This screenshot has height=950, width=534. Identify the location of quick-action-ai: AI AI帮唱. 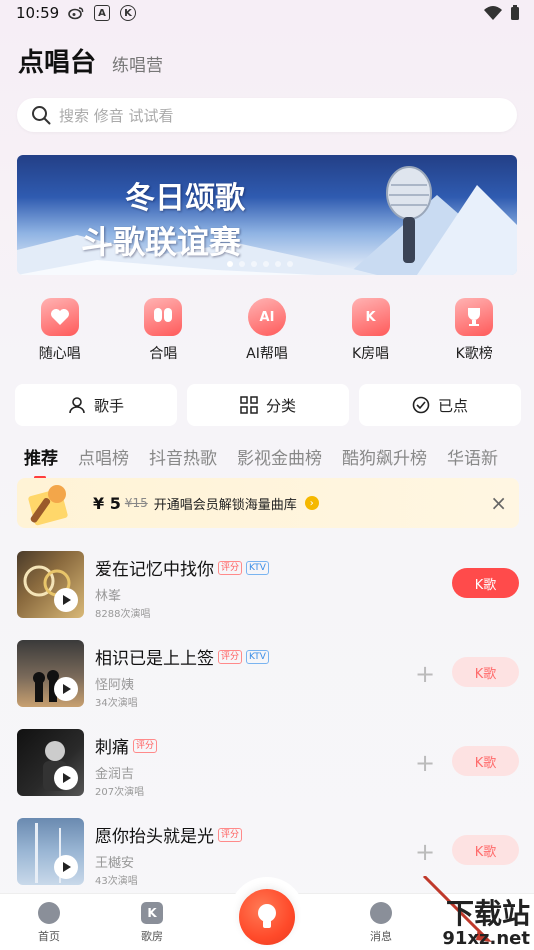
(267, 330).